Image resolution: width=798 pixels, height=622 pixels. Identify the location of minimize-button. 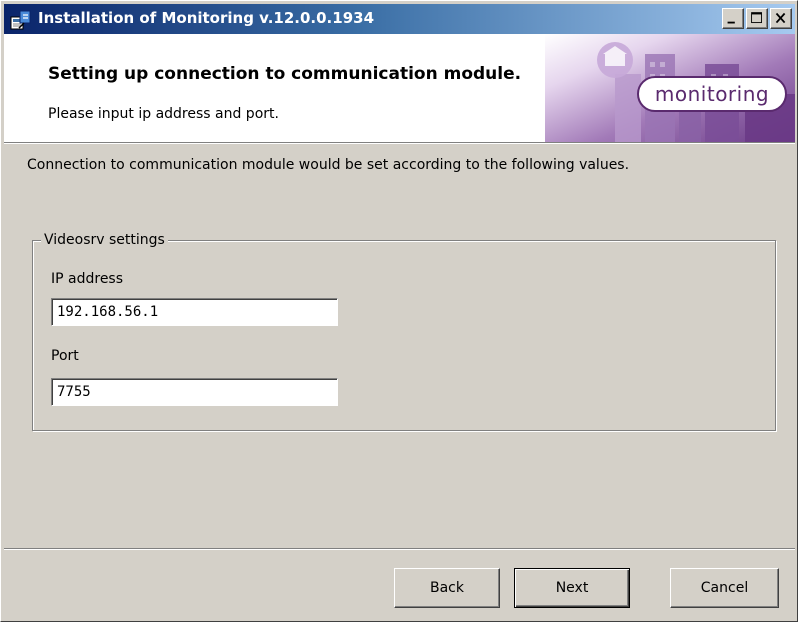
(733, 18).